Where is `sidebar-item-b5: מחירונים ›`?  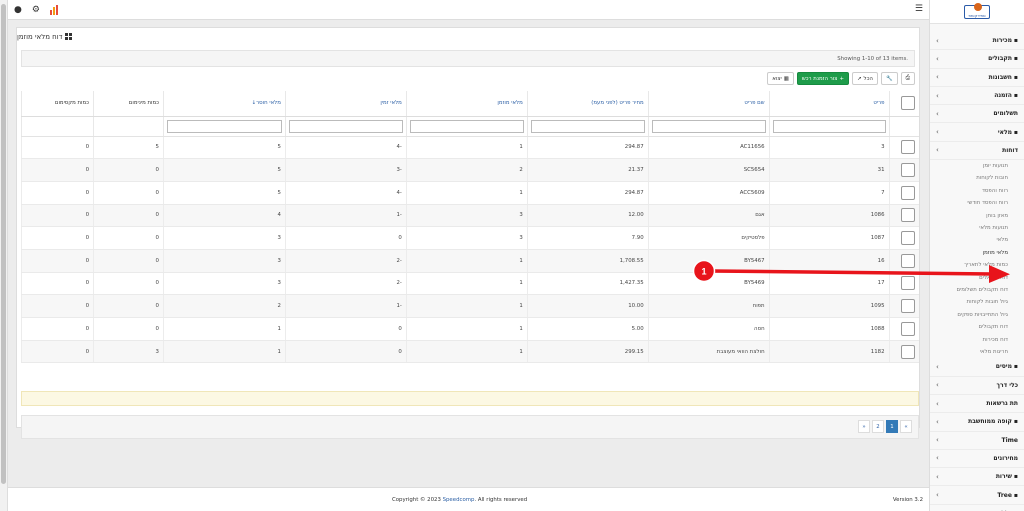
sidebar-item-b5: מחירונים › is located at coordinates (977, 459).